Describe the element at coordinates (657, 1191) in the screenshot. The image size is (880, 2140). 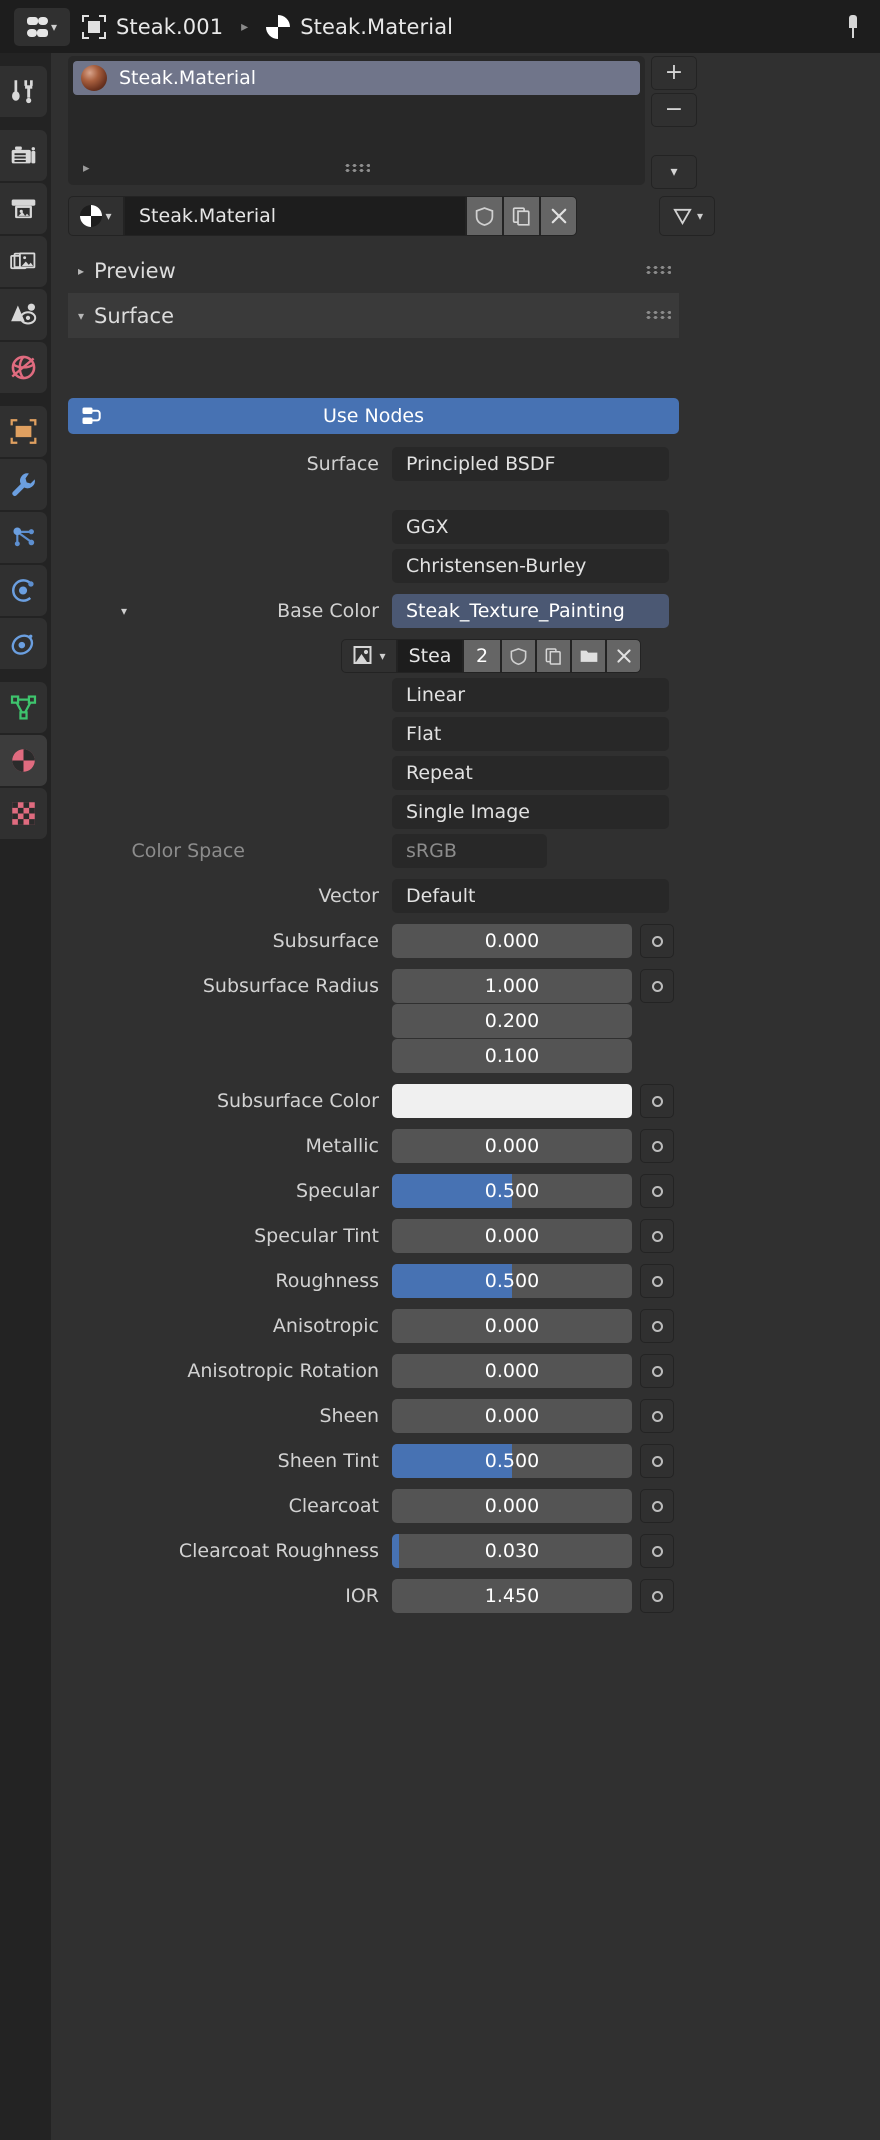
I see `specular-socket-button` at that location.